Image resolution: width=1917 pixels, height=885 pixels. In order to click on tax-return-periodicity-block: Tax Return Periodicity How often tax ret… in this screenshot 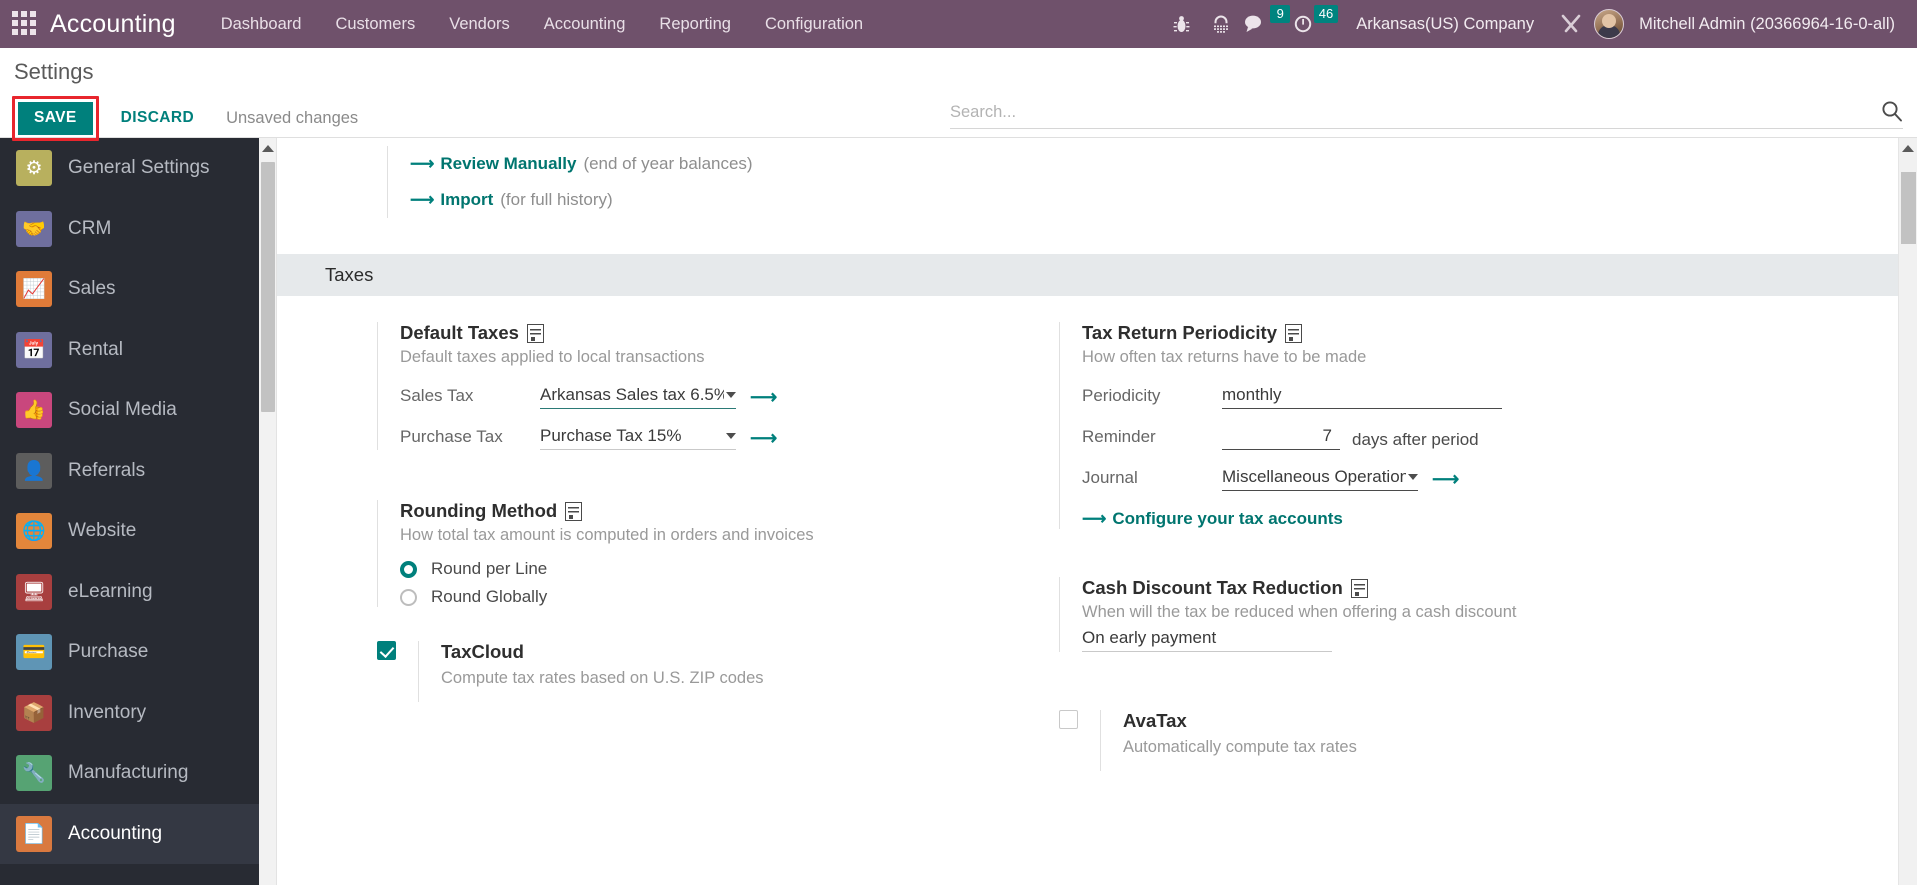, I will do `click(1378, 425)`.